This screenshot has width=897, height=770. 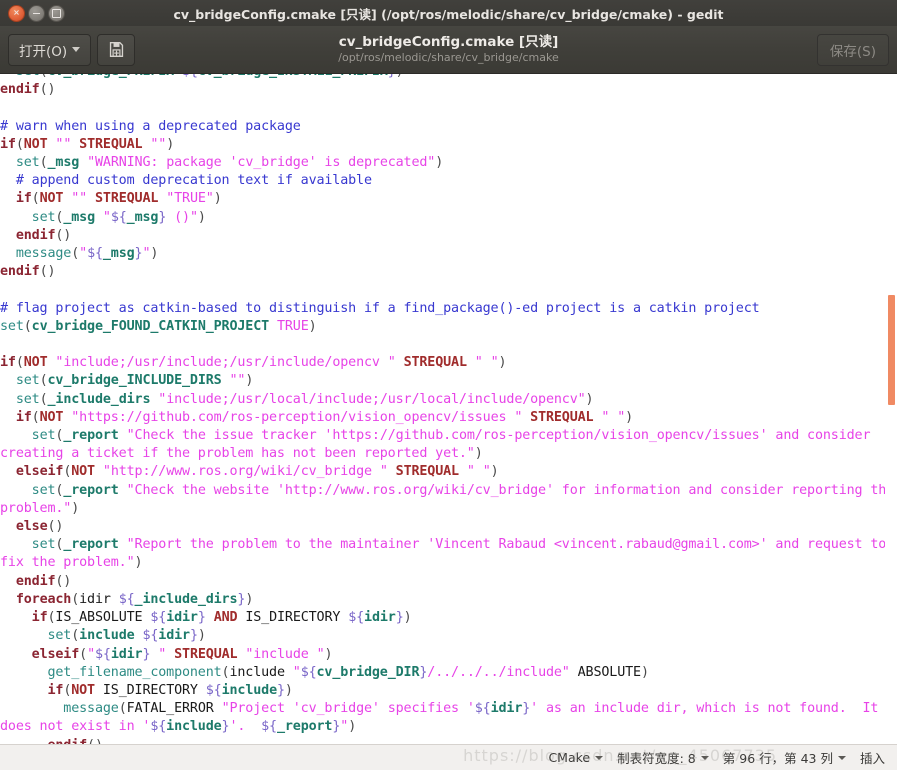 I want to click on code-token: IS_DIRECTORY, so click(x=293, y=618).